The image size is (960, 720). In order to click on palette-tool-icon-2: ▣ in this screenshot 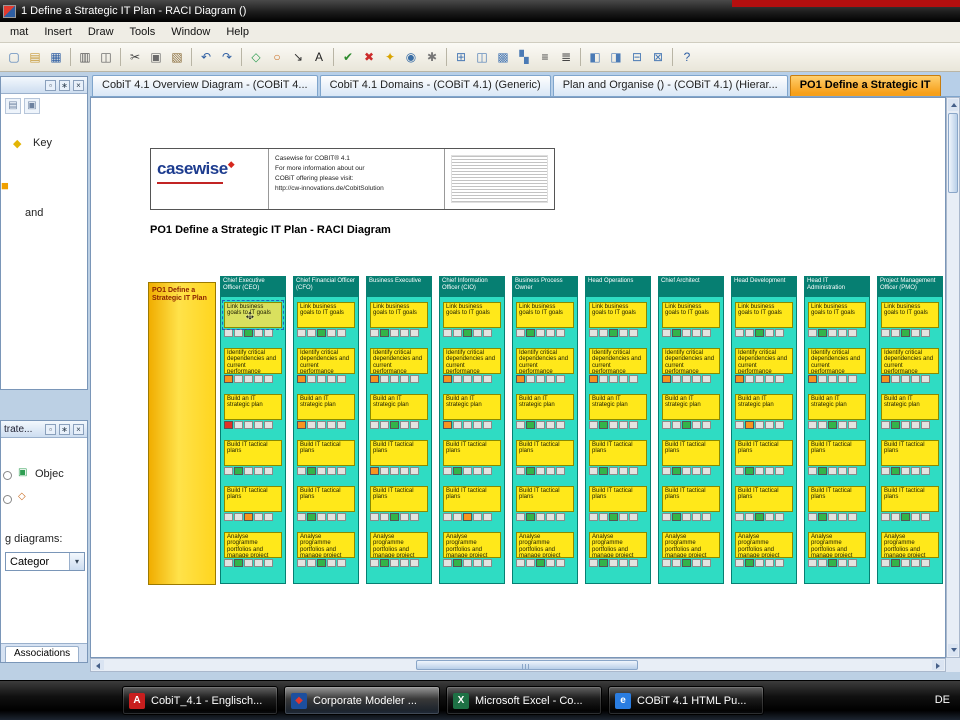, I will do `click(32, 106)`.